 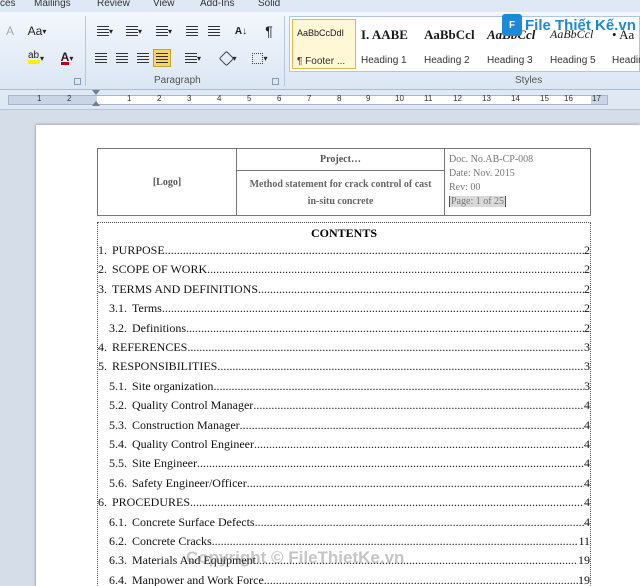 I want to click on page-number-field: Page: 1 of 25, so click(x=478, y=201).